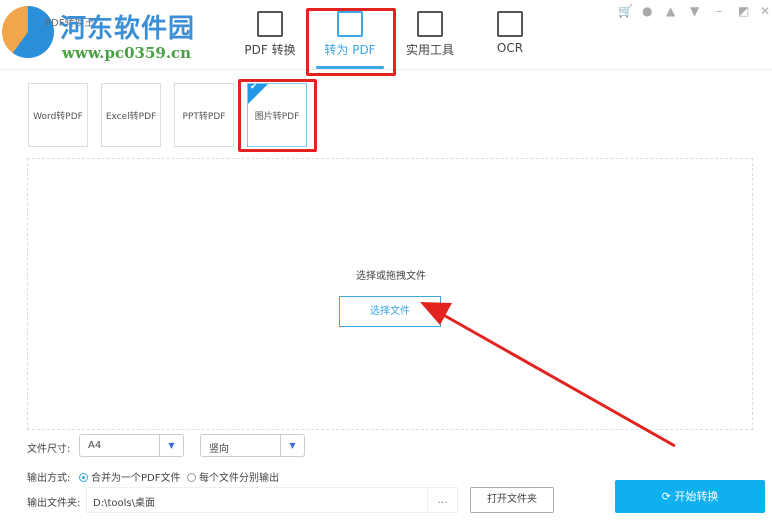  What do you see at coordinates (83, 477) in the screenshot?
I see `radio-checked-icon` at bounding box center [83, 477].